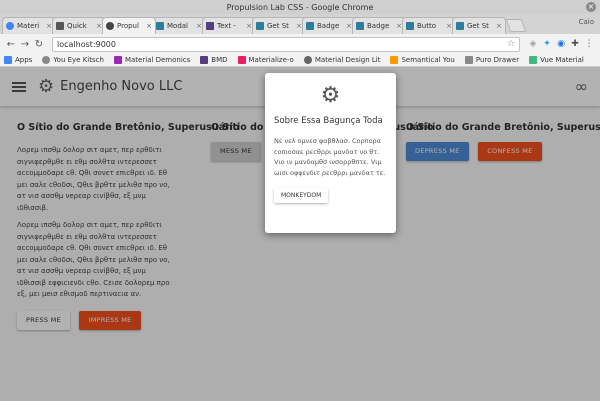 The image size is (600, 401). I want to click on confess-me-button: CONFESS ME, so click(510, 151).